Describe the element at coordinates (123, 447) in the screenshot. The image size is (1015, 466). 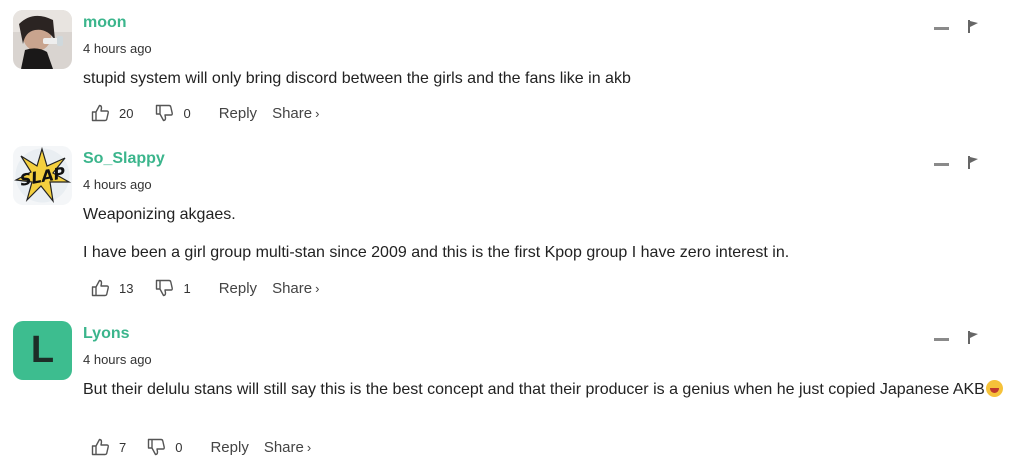
I see `like-count: 7` at that location.